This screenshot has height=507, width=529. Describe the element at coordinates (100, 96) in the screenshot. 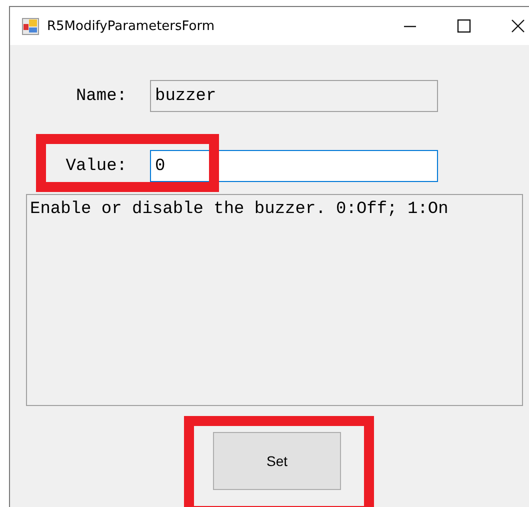

I see `field-label: Name:` at that location.